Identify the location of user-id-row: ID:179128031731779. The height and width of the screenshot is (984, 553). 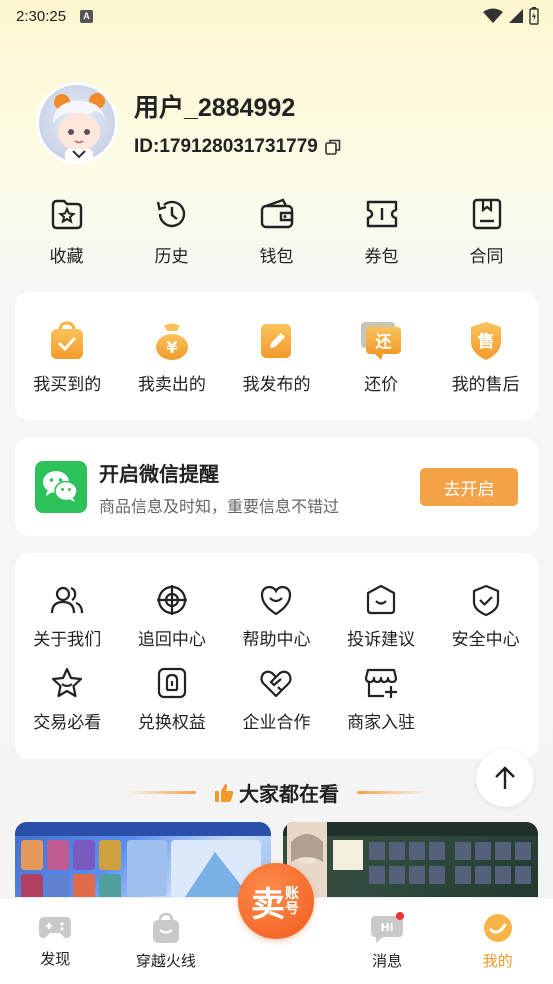
(238, 147).